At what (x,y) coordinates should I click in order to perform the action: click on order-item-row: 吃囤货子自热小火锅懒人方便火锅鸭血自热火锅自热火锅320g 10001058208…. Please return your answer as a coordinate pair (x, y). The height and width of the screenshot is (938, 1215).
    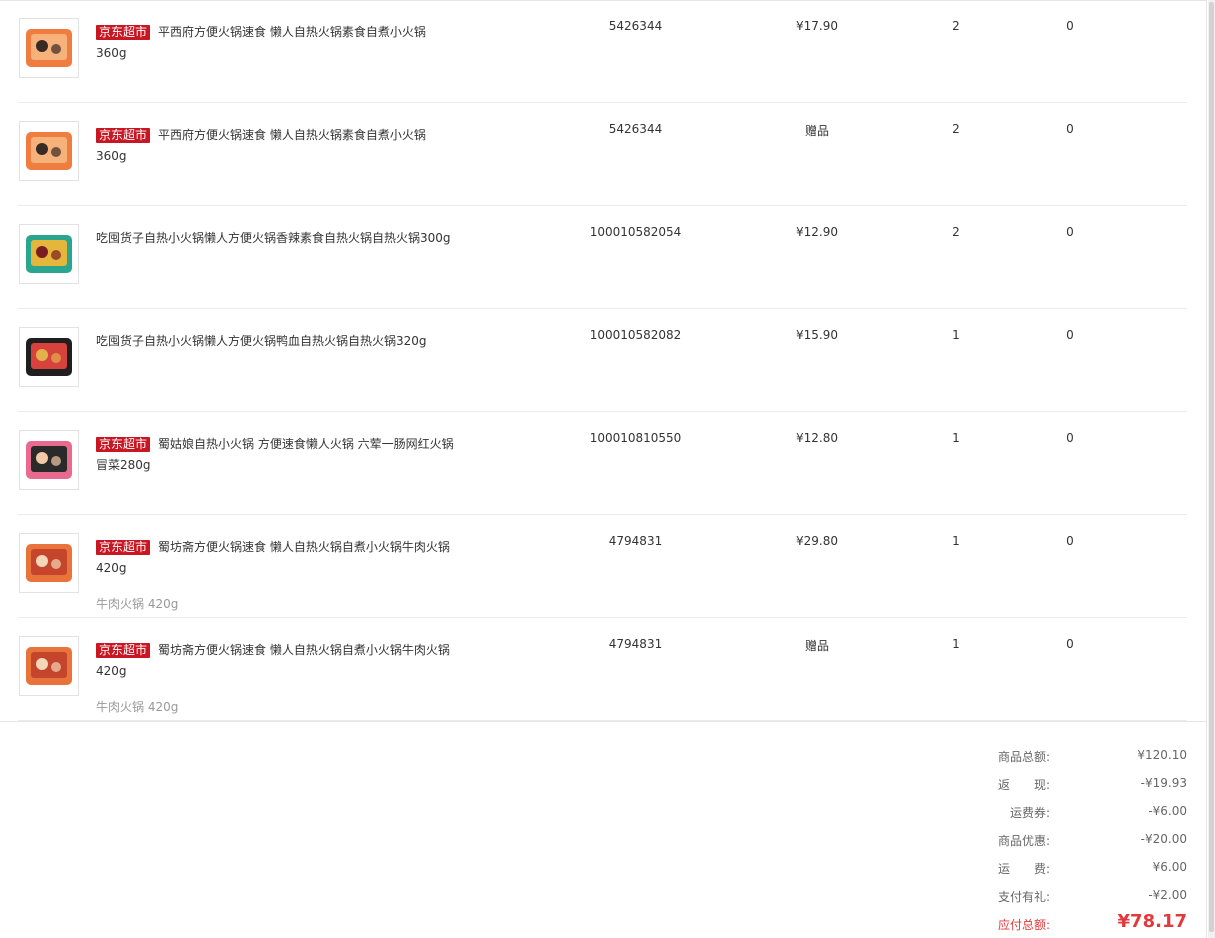
    Looking at the image, I should click on (602, 360).